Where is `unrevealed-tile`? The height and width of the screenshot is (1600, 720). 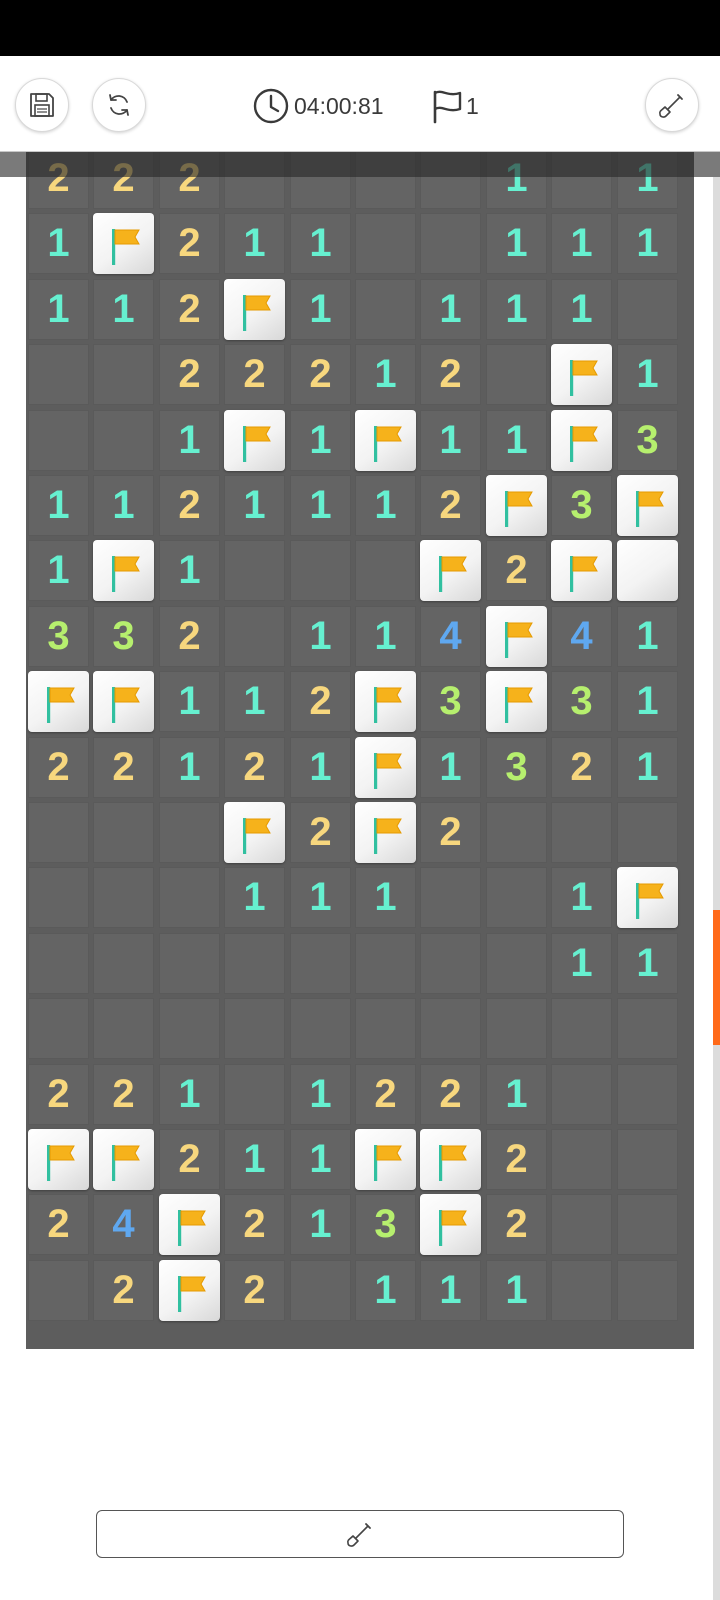 unrevealed-tile is located at coordinates (647, 570).